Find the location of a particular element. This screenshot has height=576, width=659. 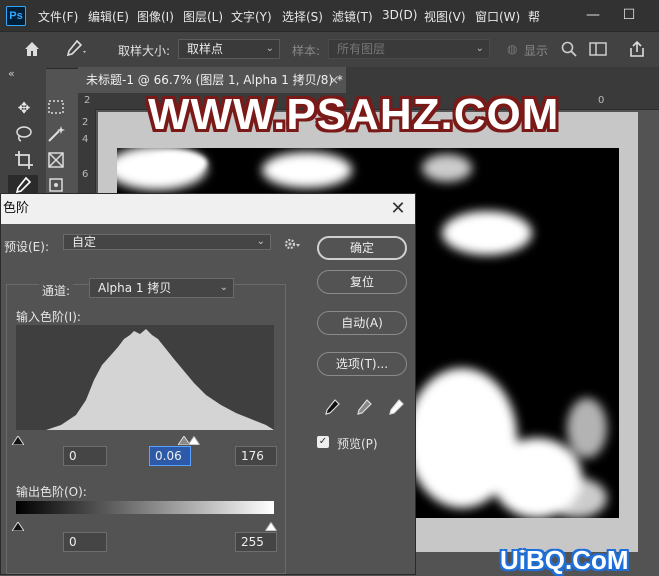

menu-type: 文字(Y) is located at coordinates (251, 16).